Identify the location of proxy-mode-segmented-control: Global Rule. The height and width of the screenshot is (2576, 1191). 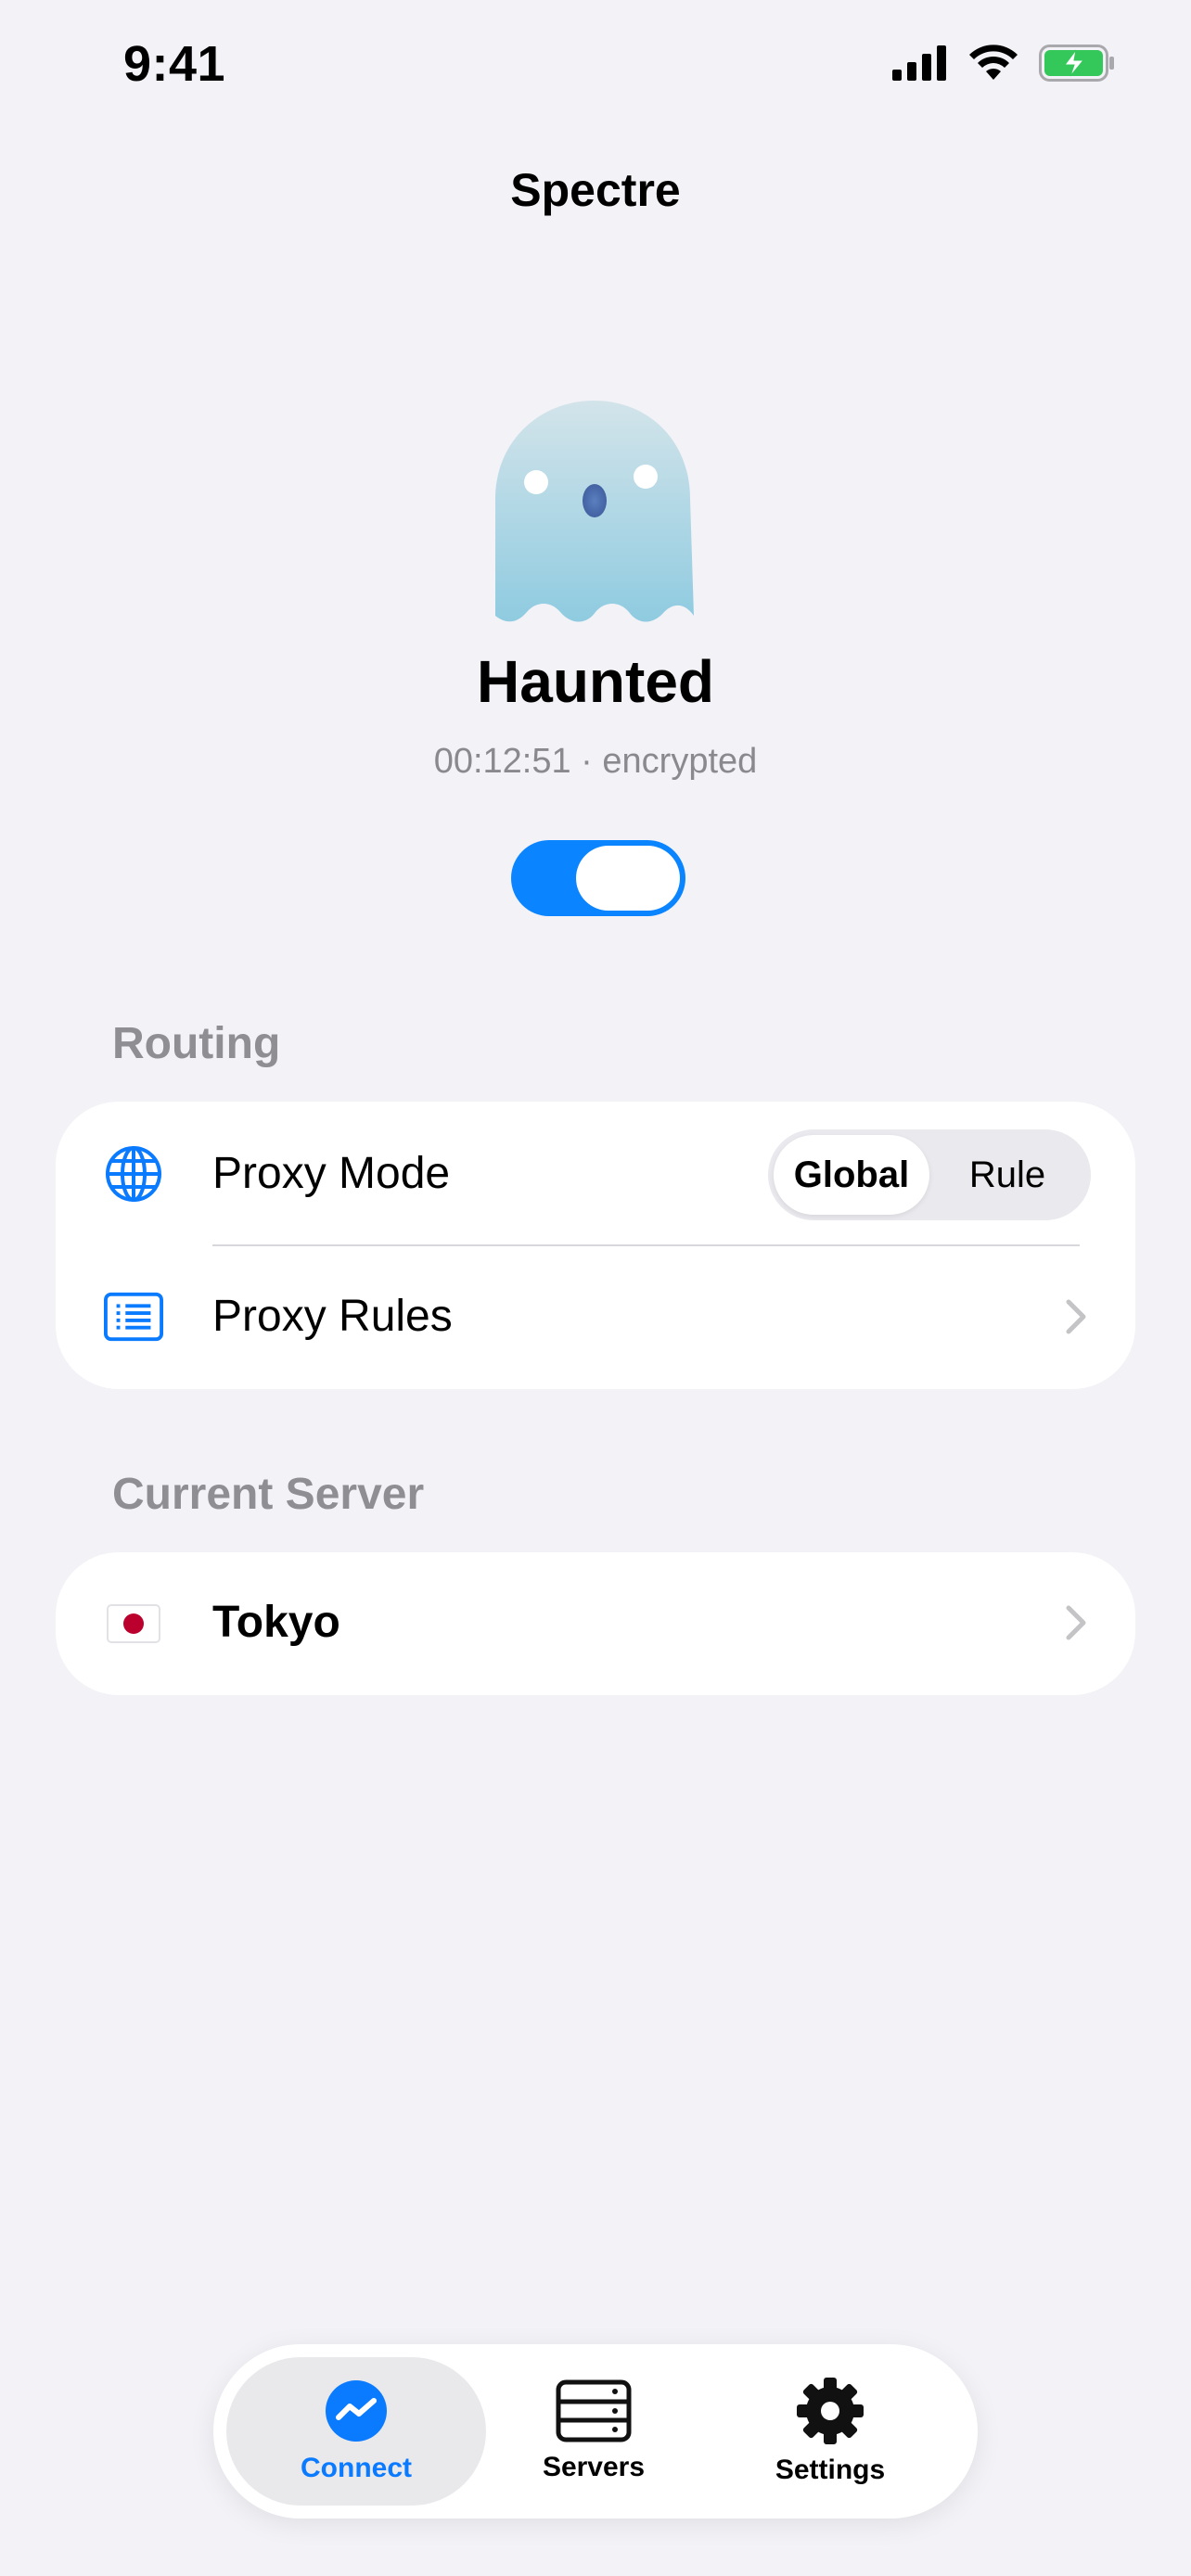
(929, 1174).